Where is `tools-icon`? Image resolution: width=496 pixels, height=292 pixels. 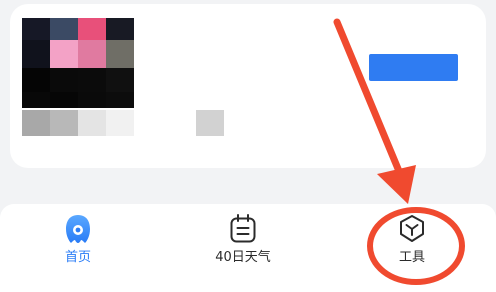 tools-icon is located at coordinates (412, 229).